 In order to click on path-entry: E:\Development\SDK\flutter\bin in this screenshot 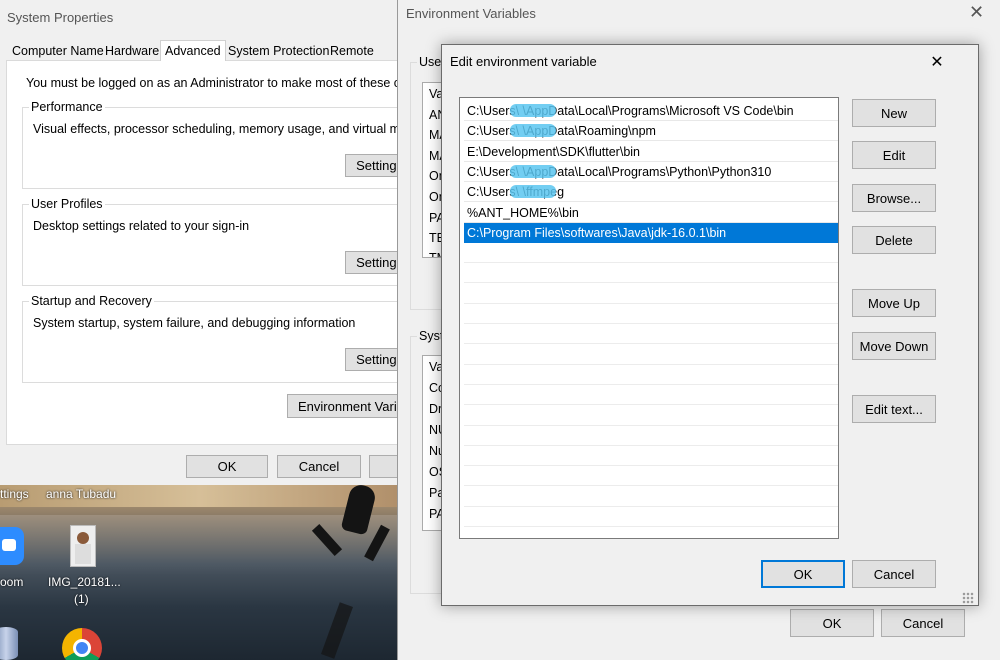, I will do `click(651, 152)`.